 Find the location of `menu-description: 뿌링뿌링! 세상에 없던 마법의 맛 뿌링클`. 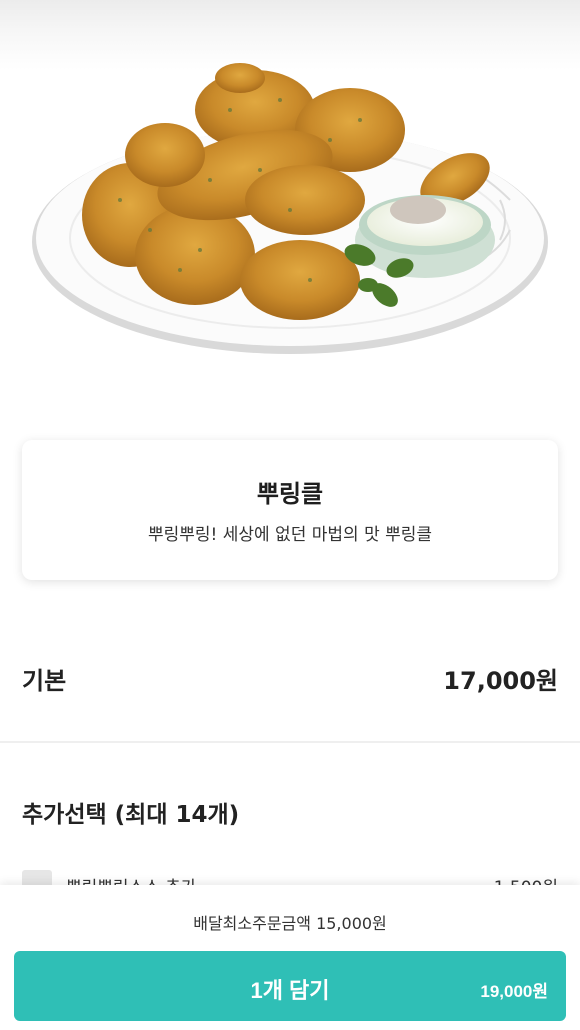

menu-description: 뿌링뿌링! 세상에 없던 마법의 맛 뿌링클 is located at coordinates (290, 535).